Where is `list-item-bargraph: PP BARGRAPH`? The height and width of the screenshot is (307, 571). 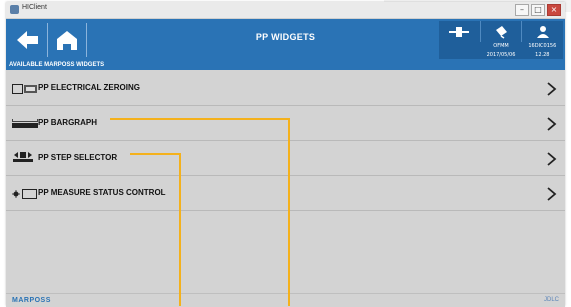 list-item-bargraph: PP BARGRAPH is located at coordinates (285, 123).